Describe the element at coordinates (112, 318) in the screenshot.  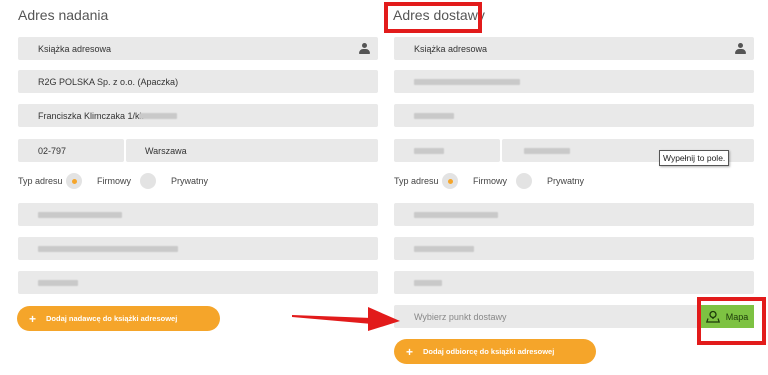
I see `add-sender-label: Dodaj nadawcę do książki adresowej` at that location.